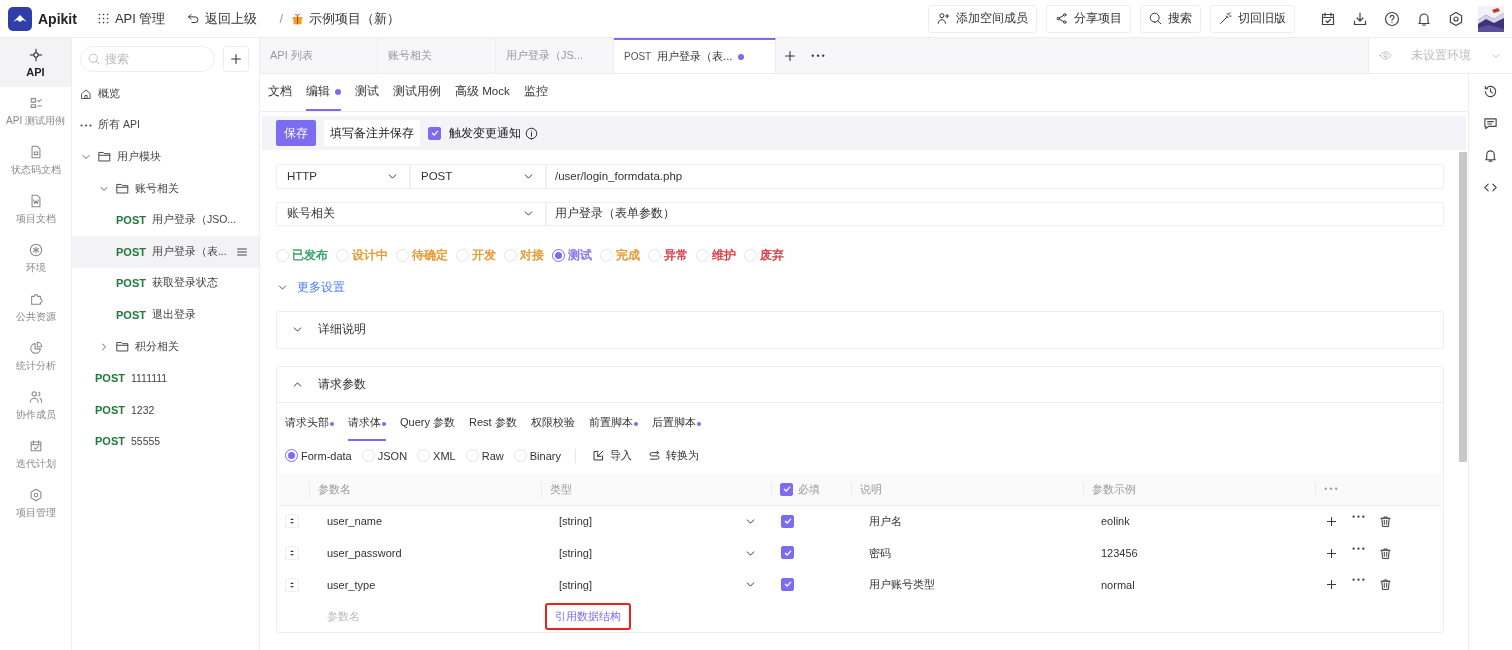 The width and height of the screenshot is (1512, 650). I want to click on users-icon, so click(35, 396).